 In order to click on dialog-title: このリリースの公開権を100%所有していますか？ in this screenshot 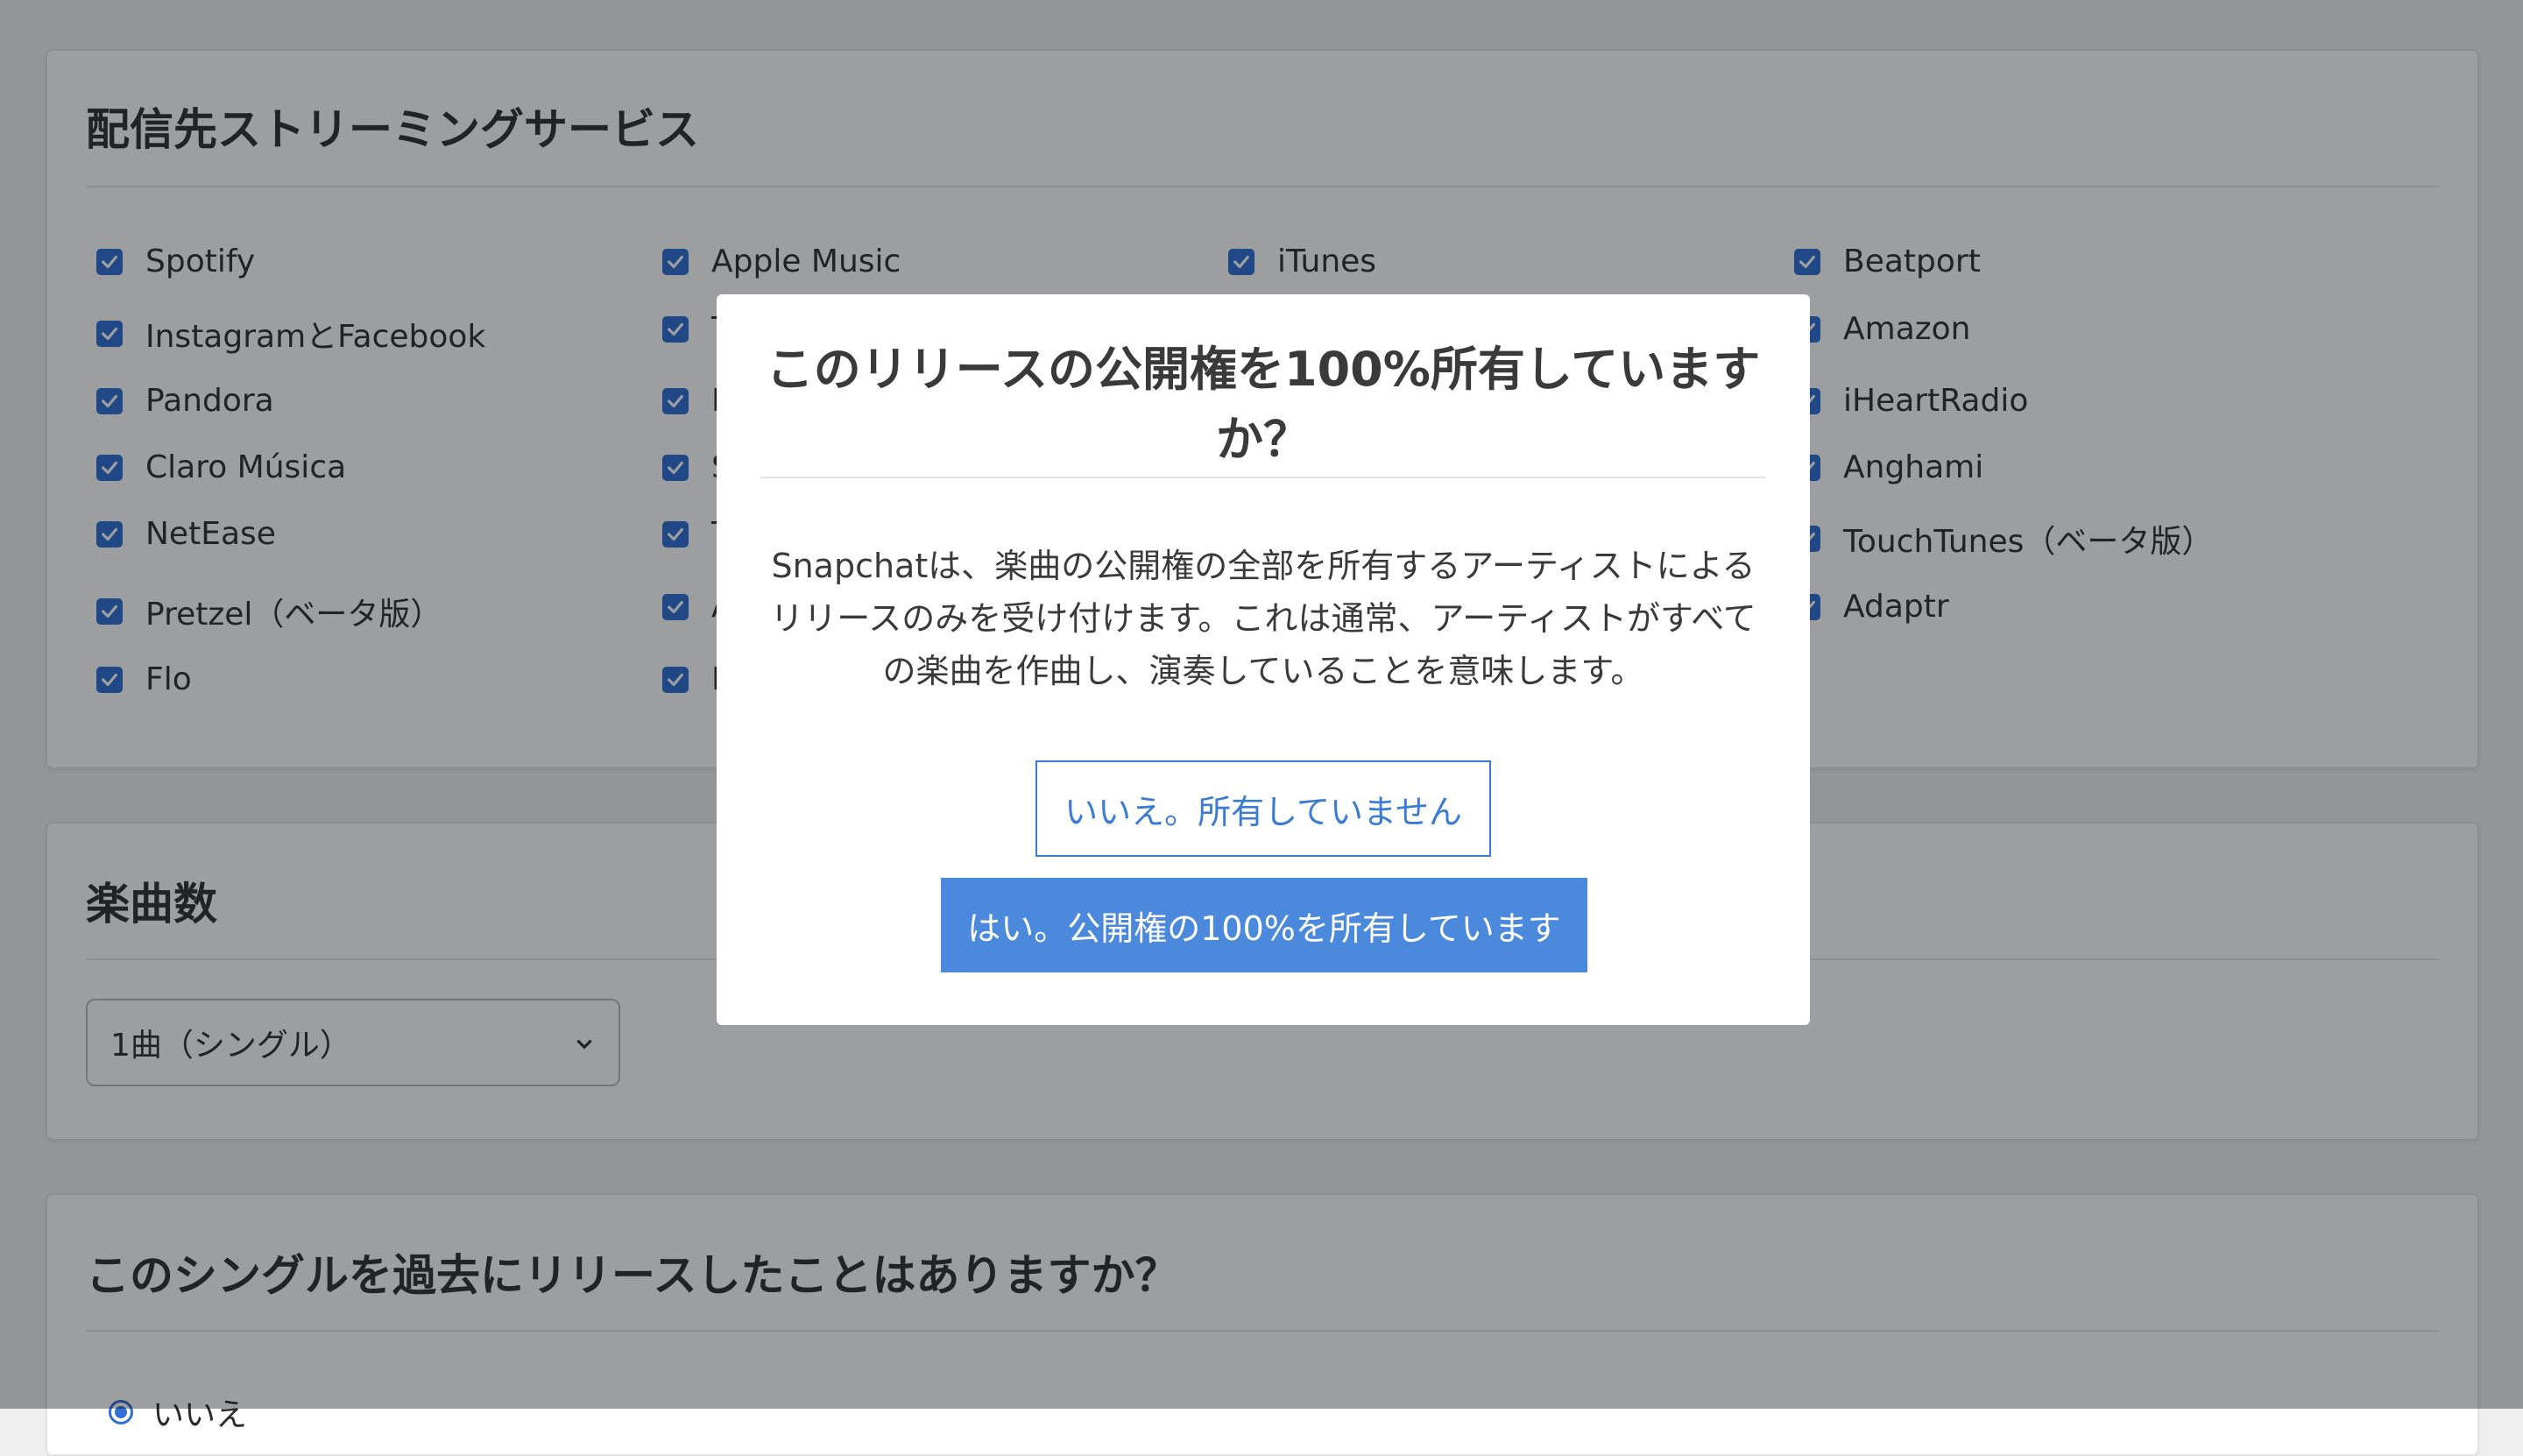, I will do `click(1263, 404)`.